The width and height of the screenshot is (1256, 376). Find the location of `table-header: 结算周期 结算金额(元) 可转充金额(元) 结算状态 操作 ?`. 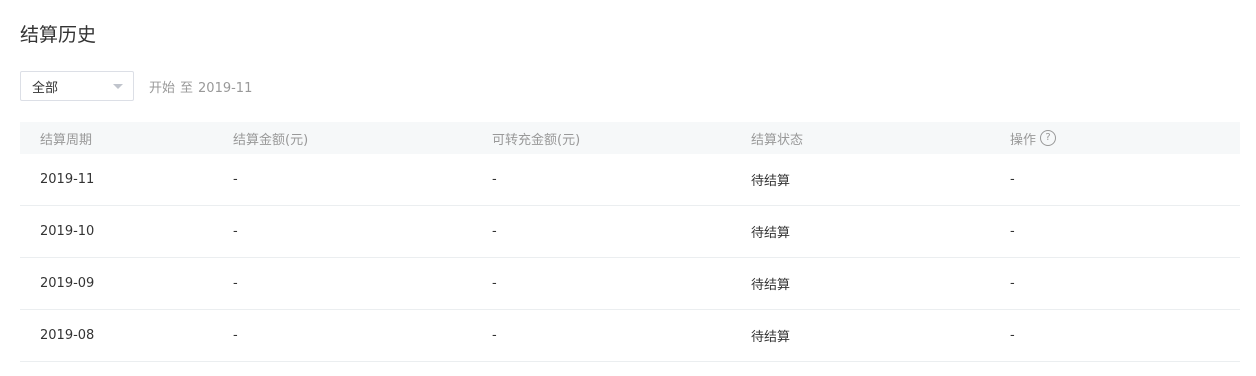

table-header: 结算周期 结算金额(元) 可转充金额(元) 结算状态 操作 ? is located at coordinates (630, 138).